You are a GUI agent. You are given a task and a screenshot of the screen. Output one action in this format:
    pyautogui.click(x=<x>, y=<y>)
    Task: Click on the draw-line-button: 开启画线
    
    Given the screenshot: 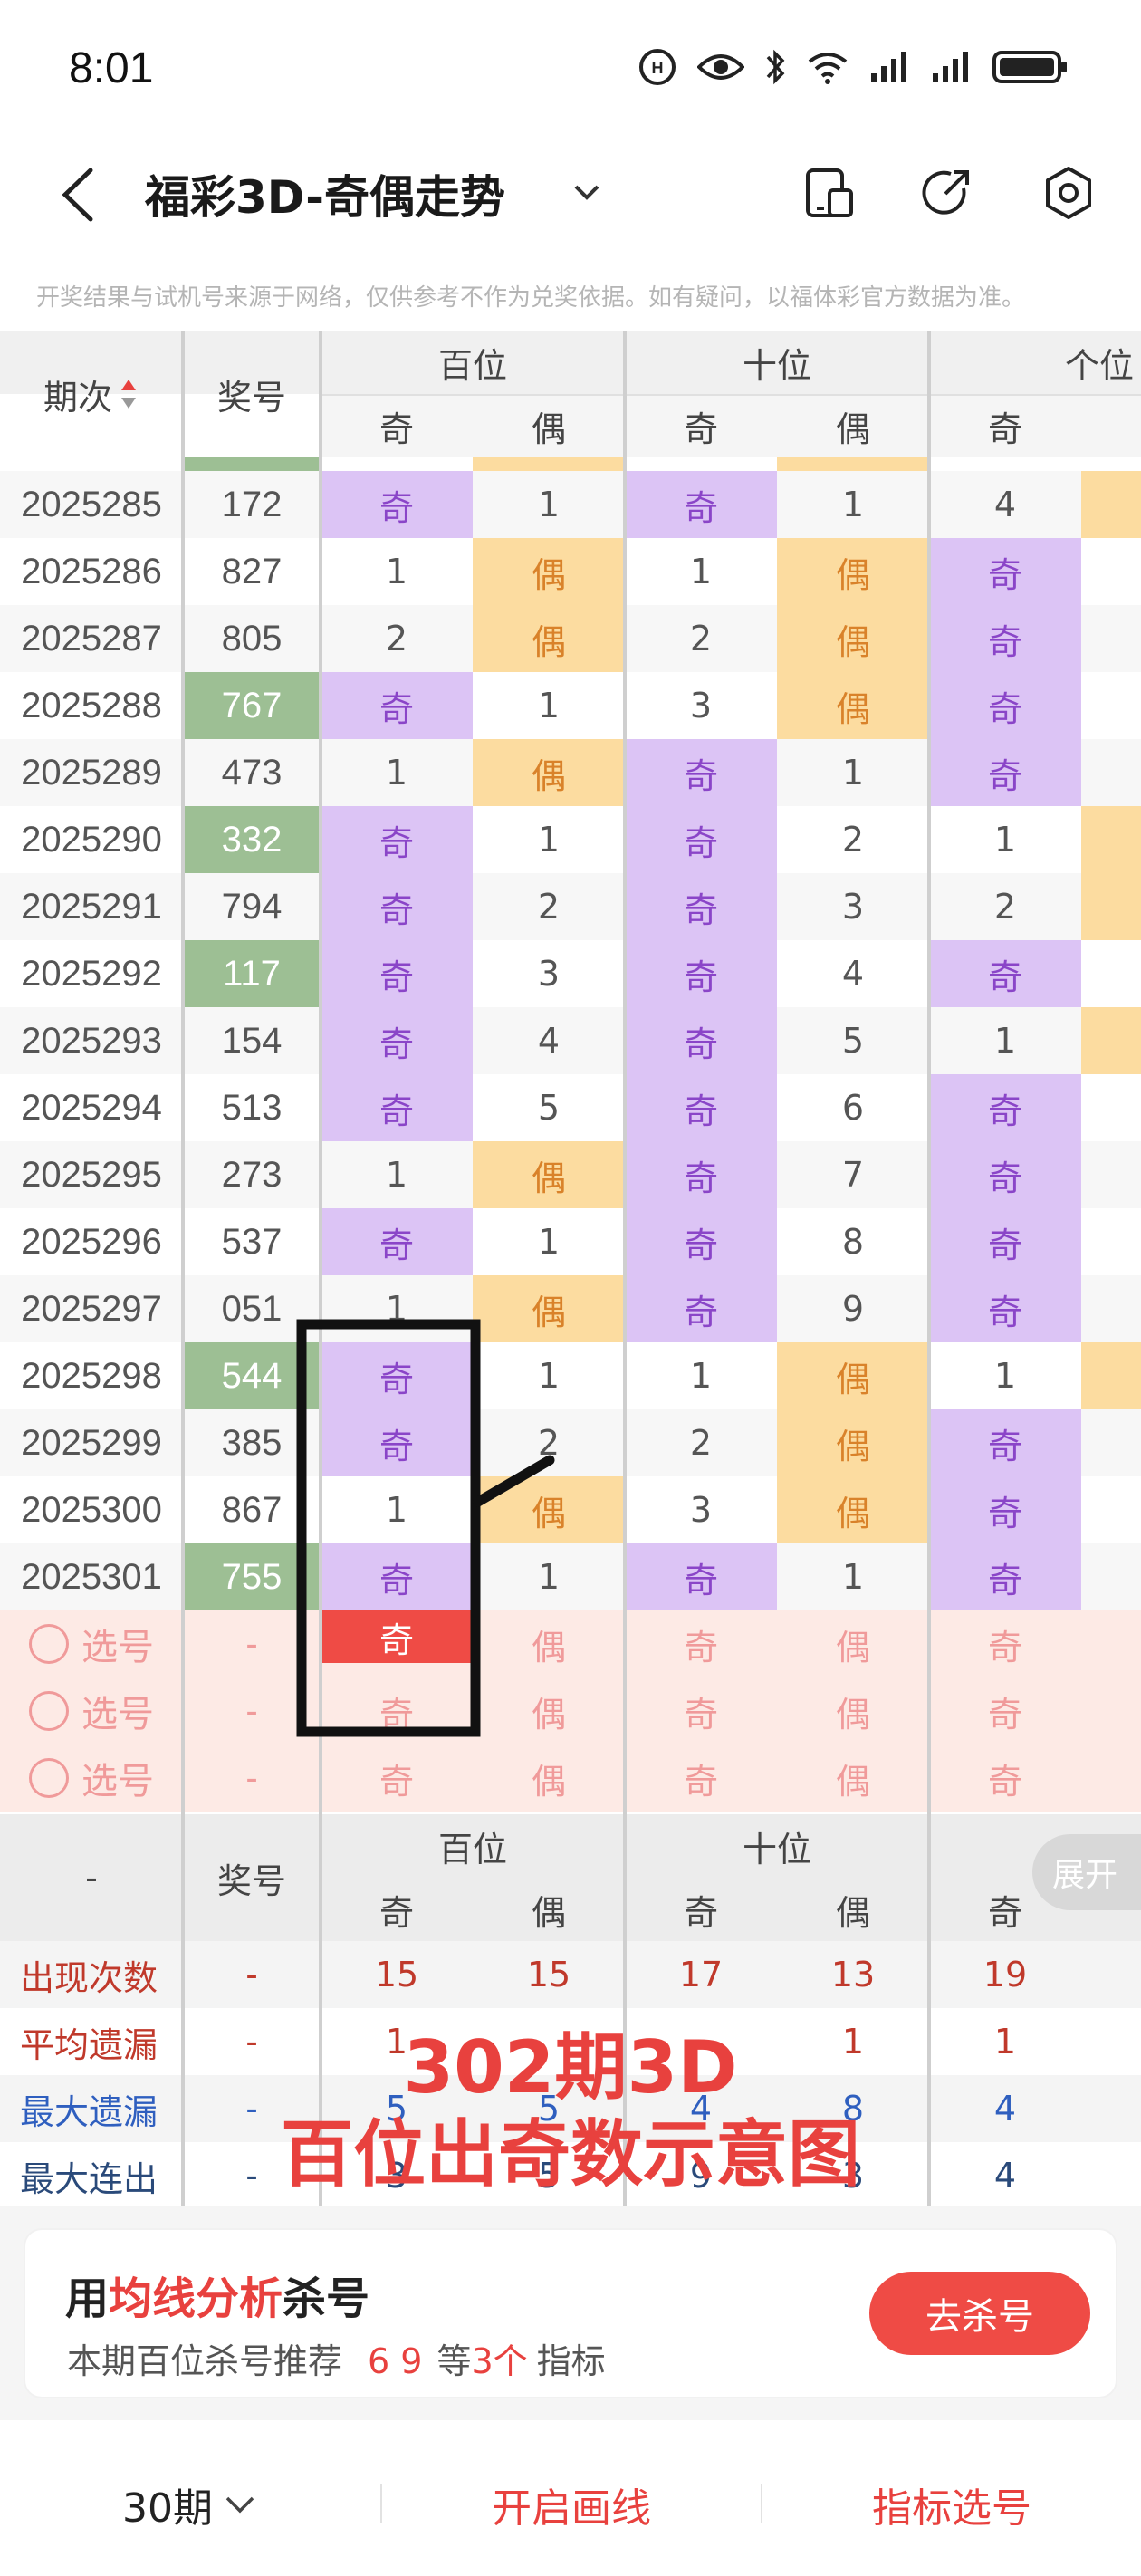 What is the action you would take?
    pyautogui.click(x=571, y=2504)
    